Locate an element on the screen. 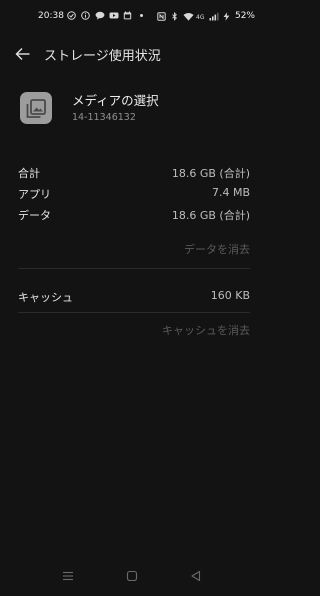 The width and height of the screenshot is (320, 596). system-back-button is located at coordinates (196, 576).